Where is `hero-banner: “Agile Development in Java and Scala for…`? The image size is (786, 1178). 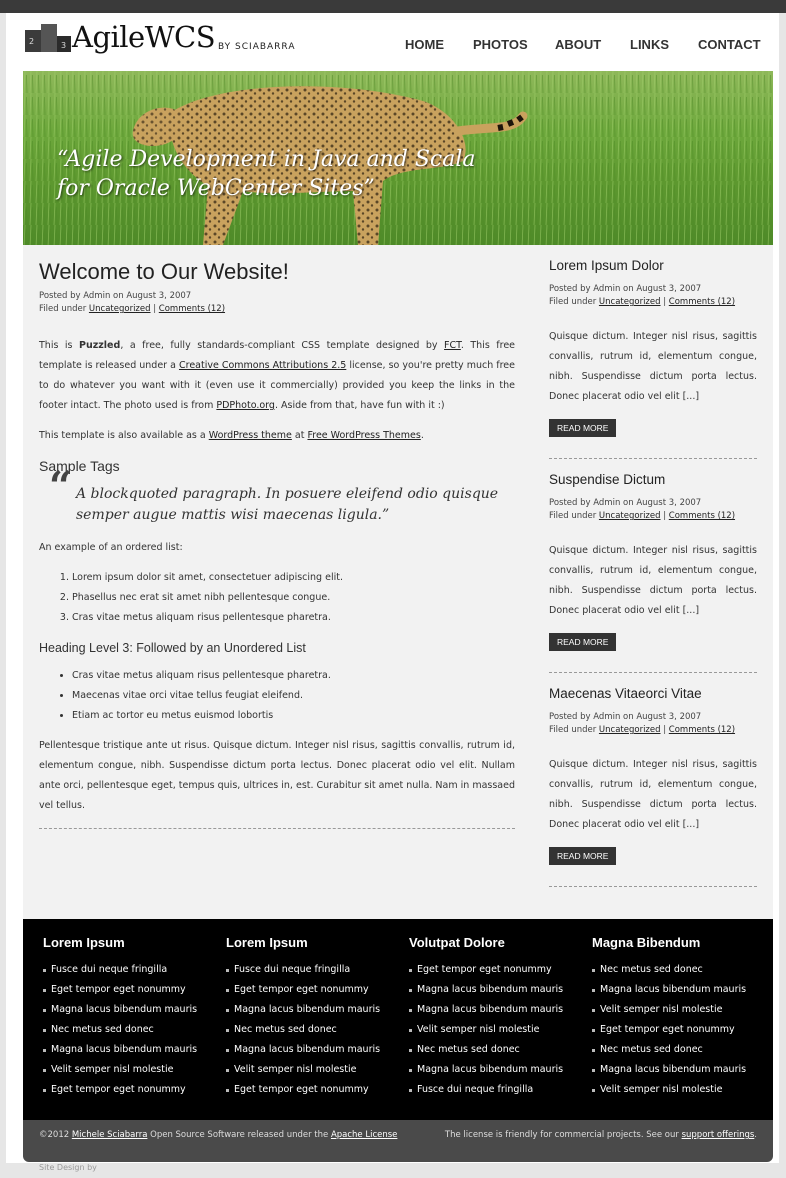 hero-banner: “Agile Development in Java and Scala for… is located at coordinates (398, 158).